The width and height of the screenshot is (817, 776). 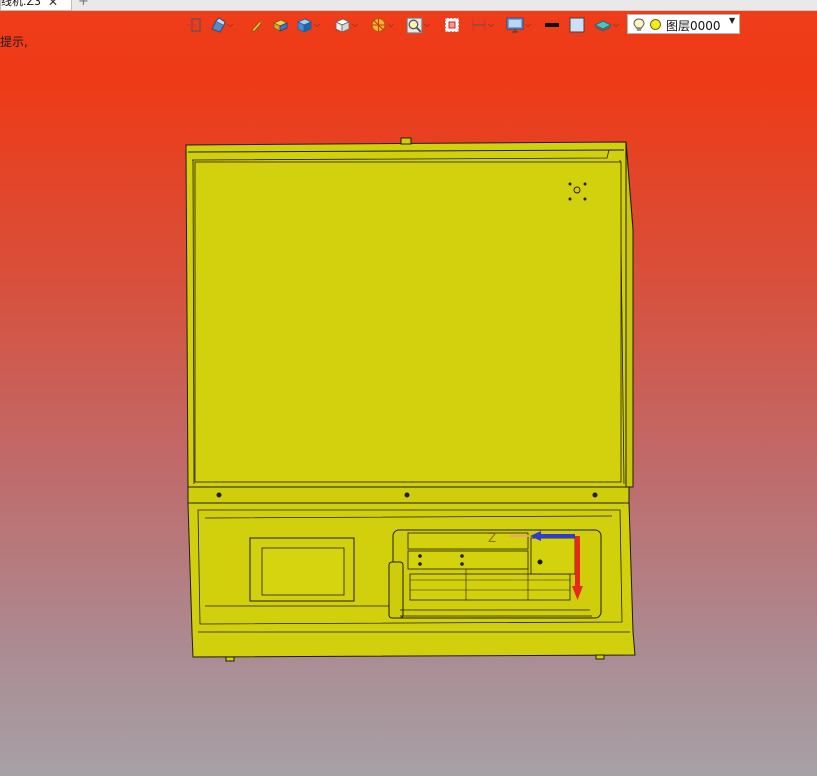 What do you see at coordinates (53, 4) in the screenshot?
I see `close-icon: ✕` at bounding box center [53, 4].